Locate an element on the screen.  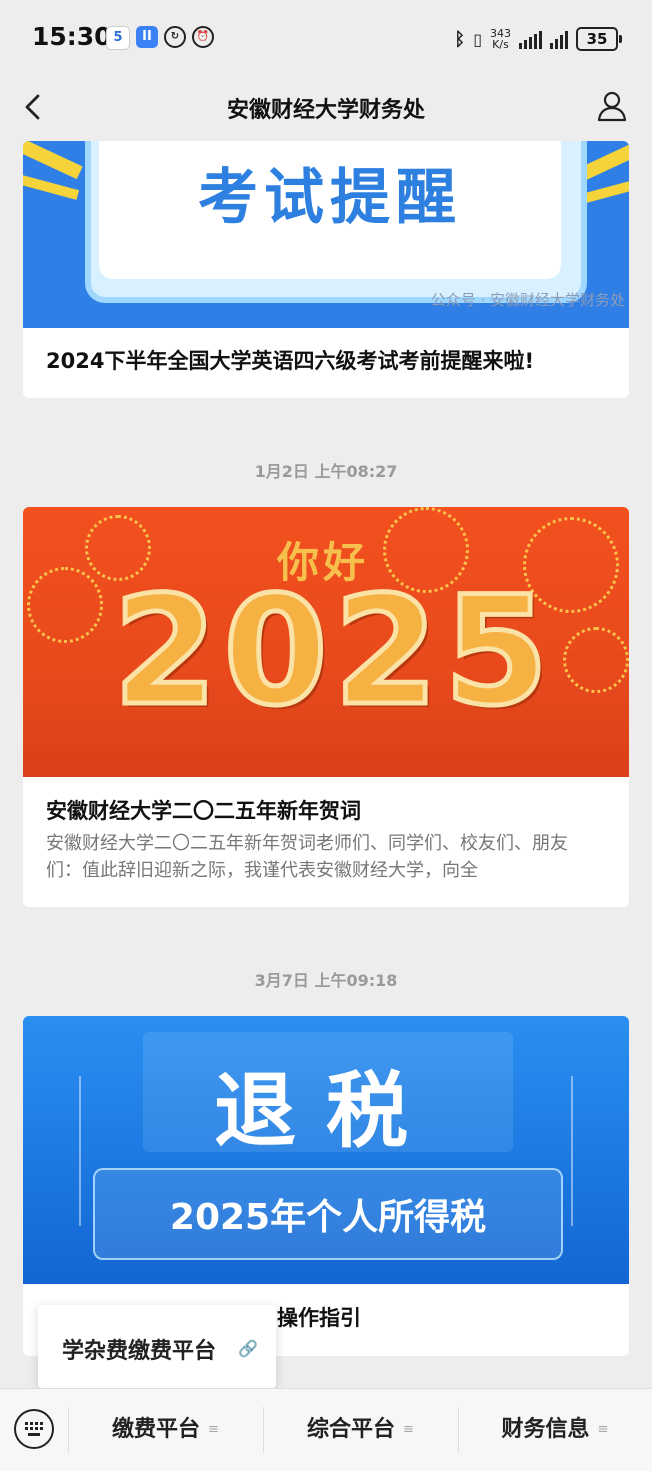
banner-year: 2025 is located at coordinates (332, 652).